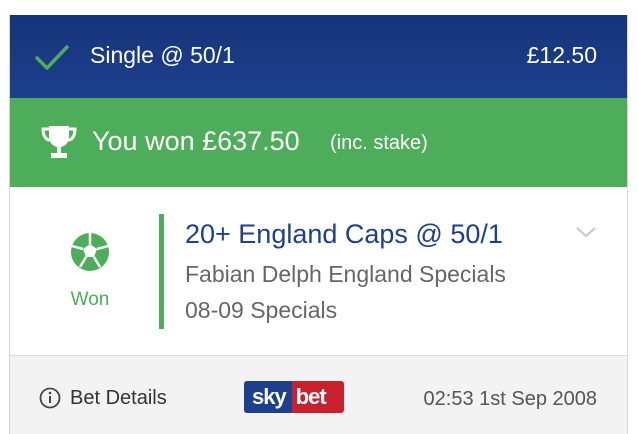  What do you see at coordinates (59, 142) in the screenshot?
I see `trophy-icon` at bounding box center [59, 142].